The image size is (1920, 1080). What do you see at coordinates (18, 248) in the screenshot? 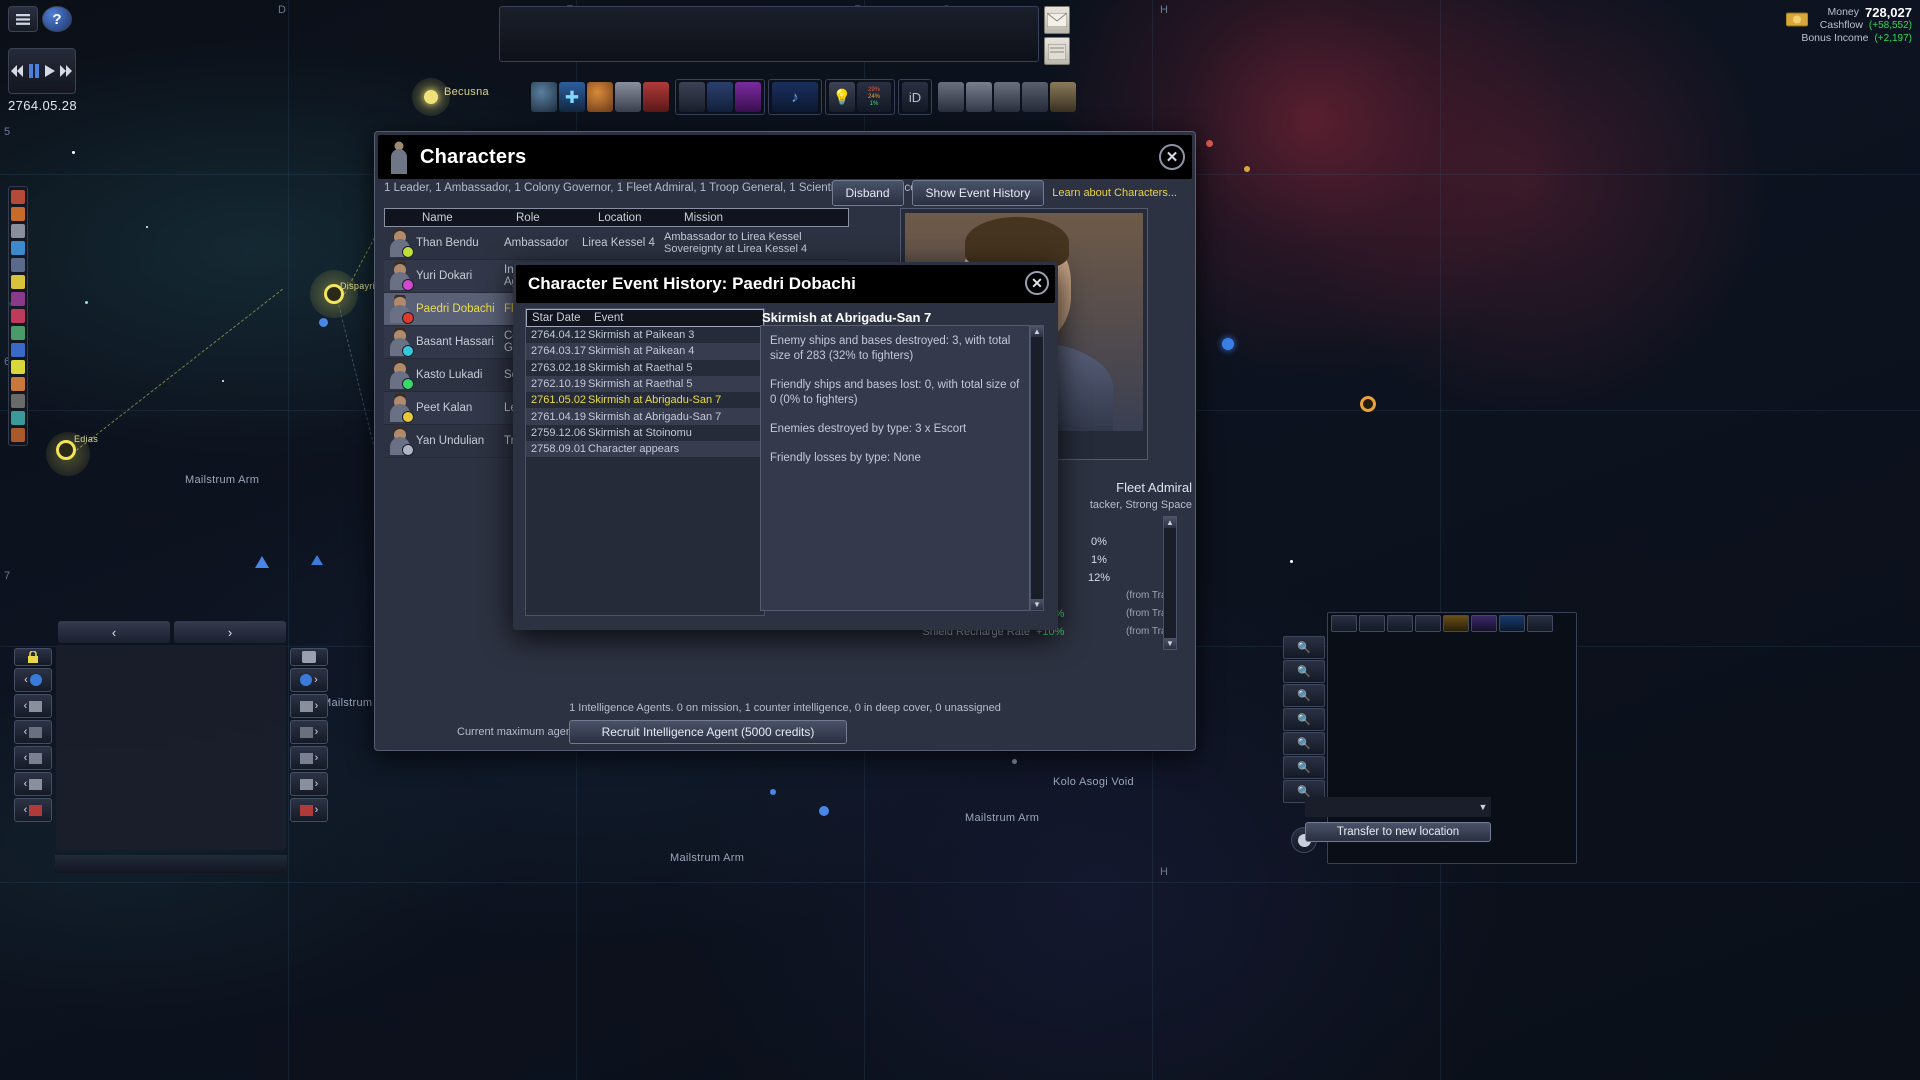
I see `fleets-icon` at bounding box center [18, 248].